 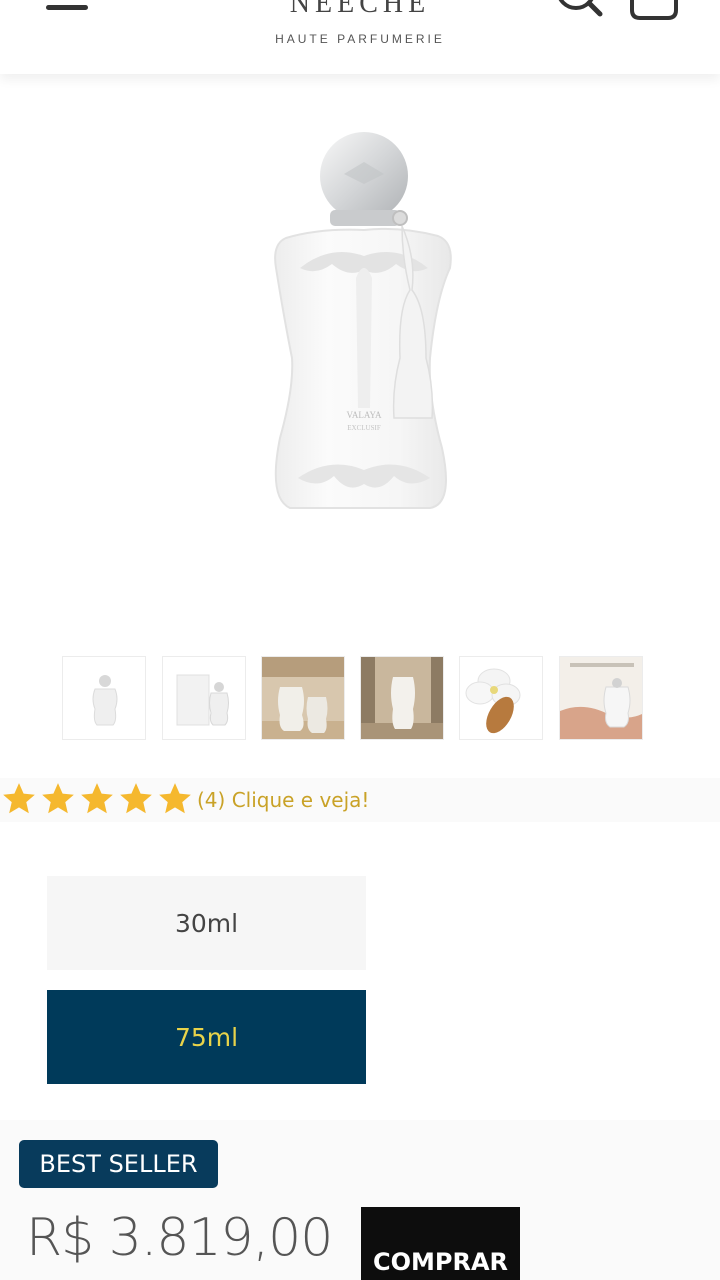 I want to click on search-icon, so click(x=578, y=10).